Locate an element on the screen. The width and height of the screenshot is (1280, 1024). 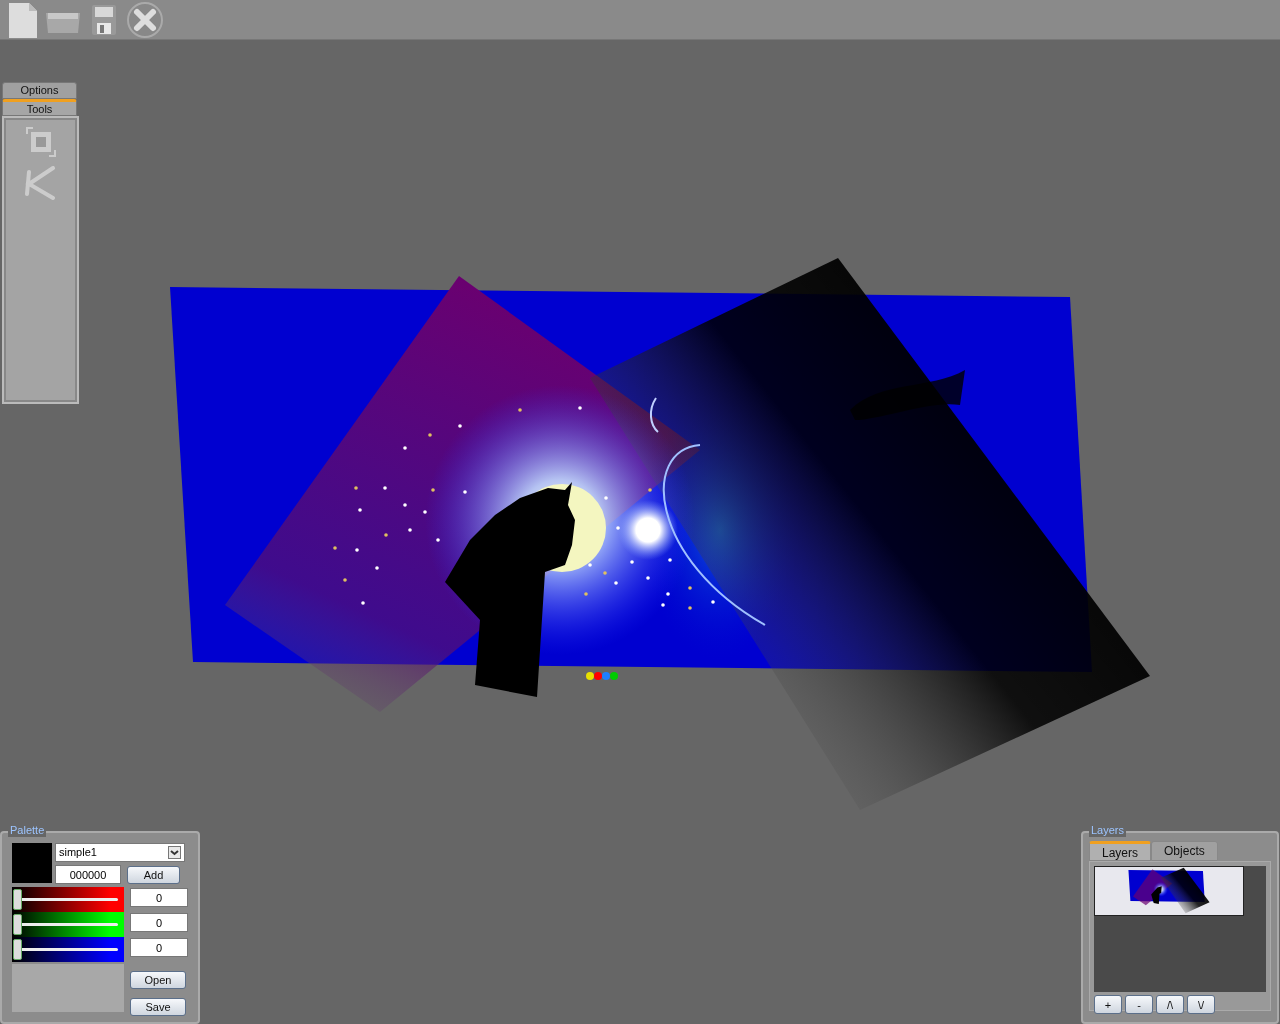
open-button: Open is located at coordinates (158, 980).